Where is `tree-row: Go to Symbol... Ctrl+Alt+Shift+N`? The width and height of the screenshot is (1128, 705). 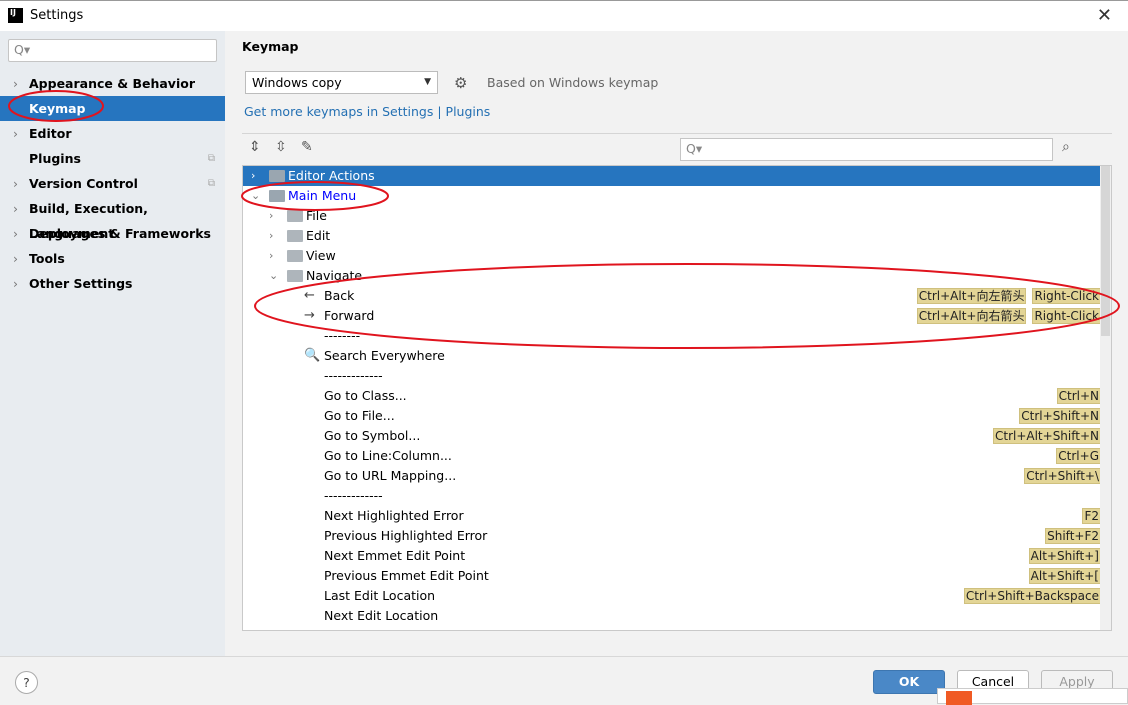
tree-row: Go to Symbol... Ctrl+Alt+Shift+N is located at coordinates (672, 436).